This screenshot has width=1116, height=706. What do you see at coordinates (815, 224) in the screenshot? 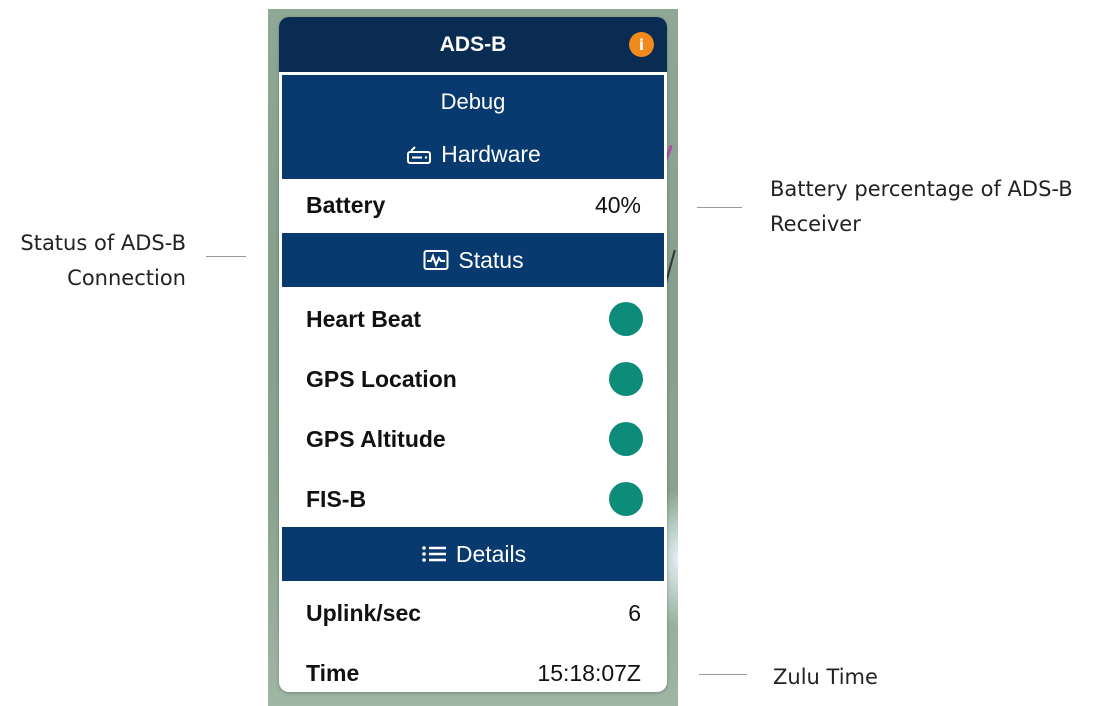
I see `callout-battery-line2: Receiver` at bounding box center [815, 224].